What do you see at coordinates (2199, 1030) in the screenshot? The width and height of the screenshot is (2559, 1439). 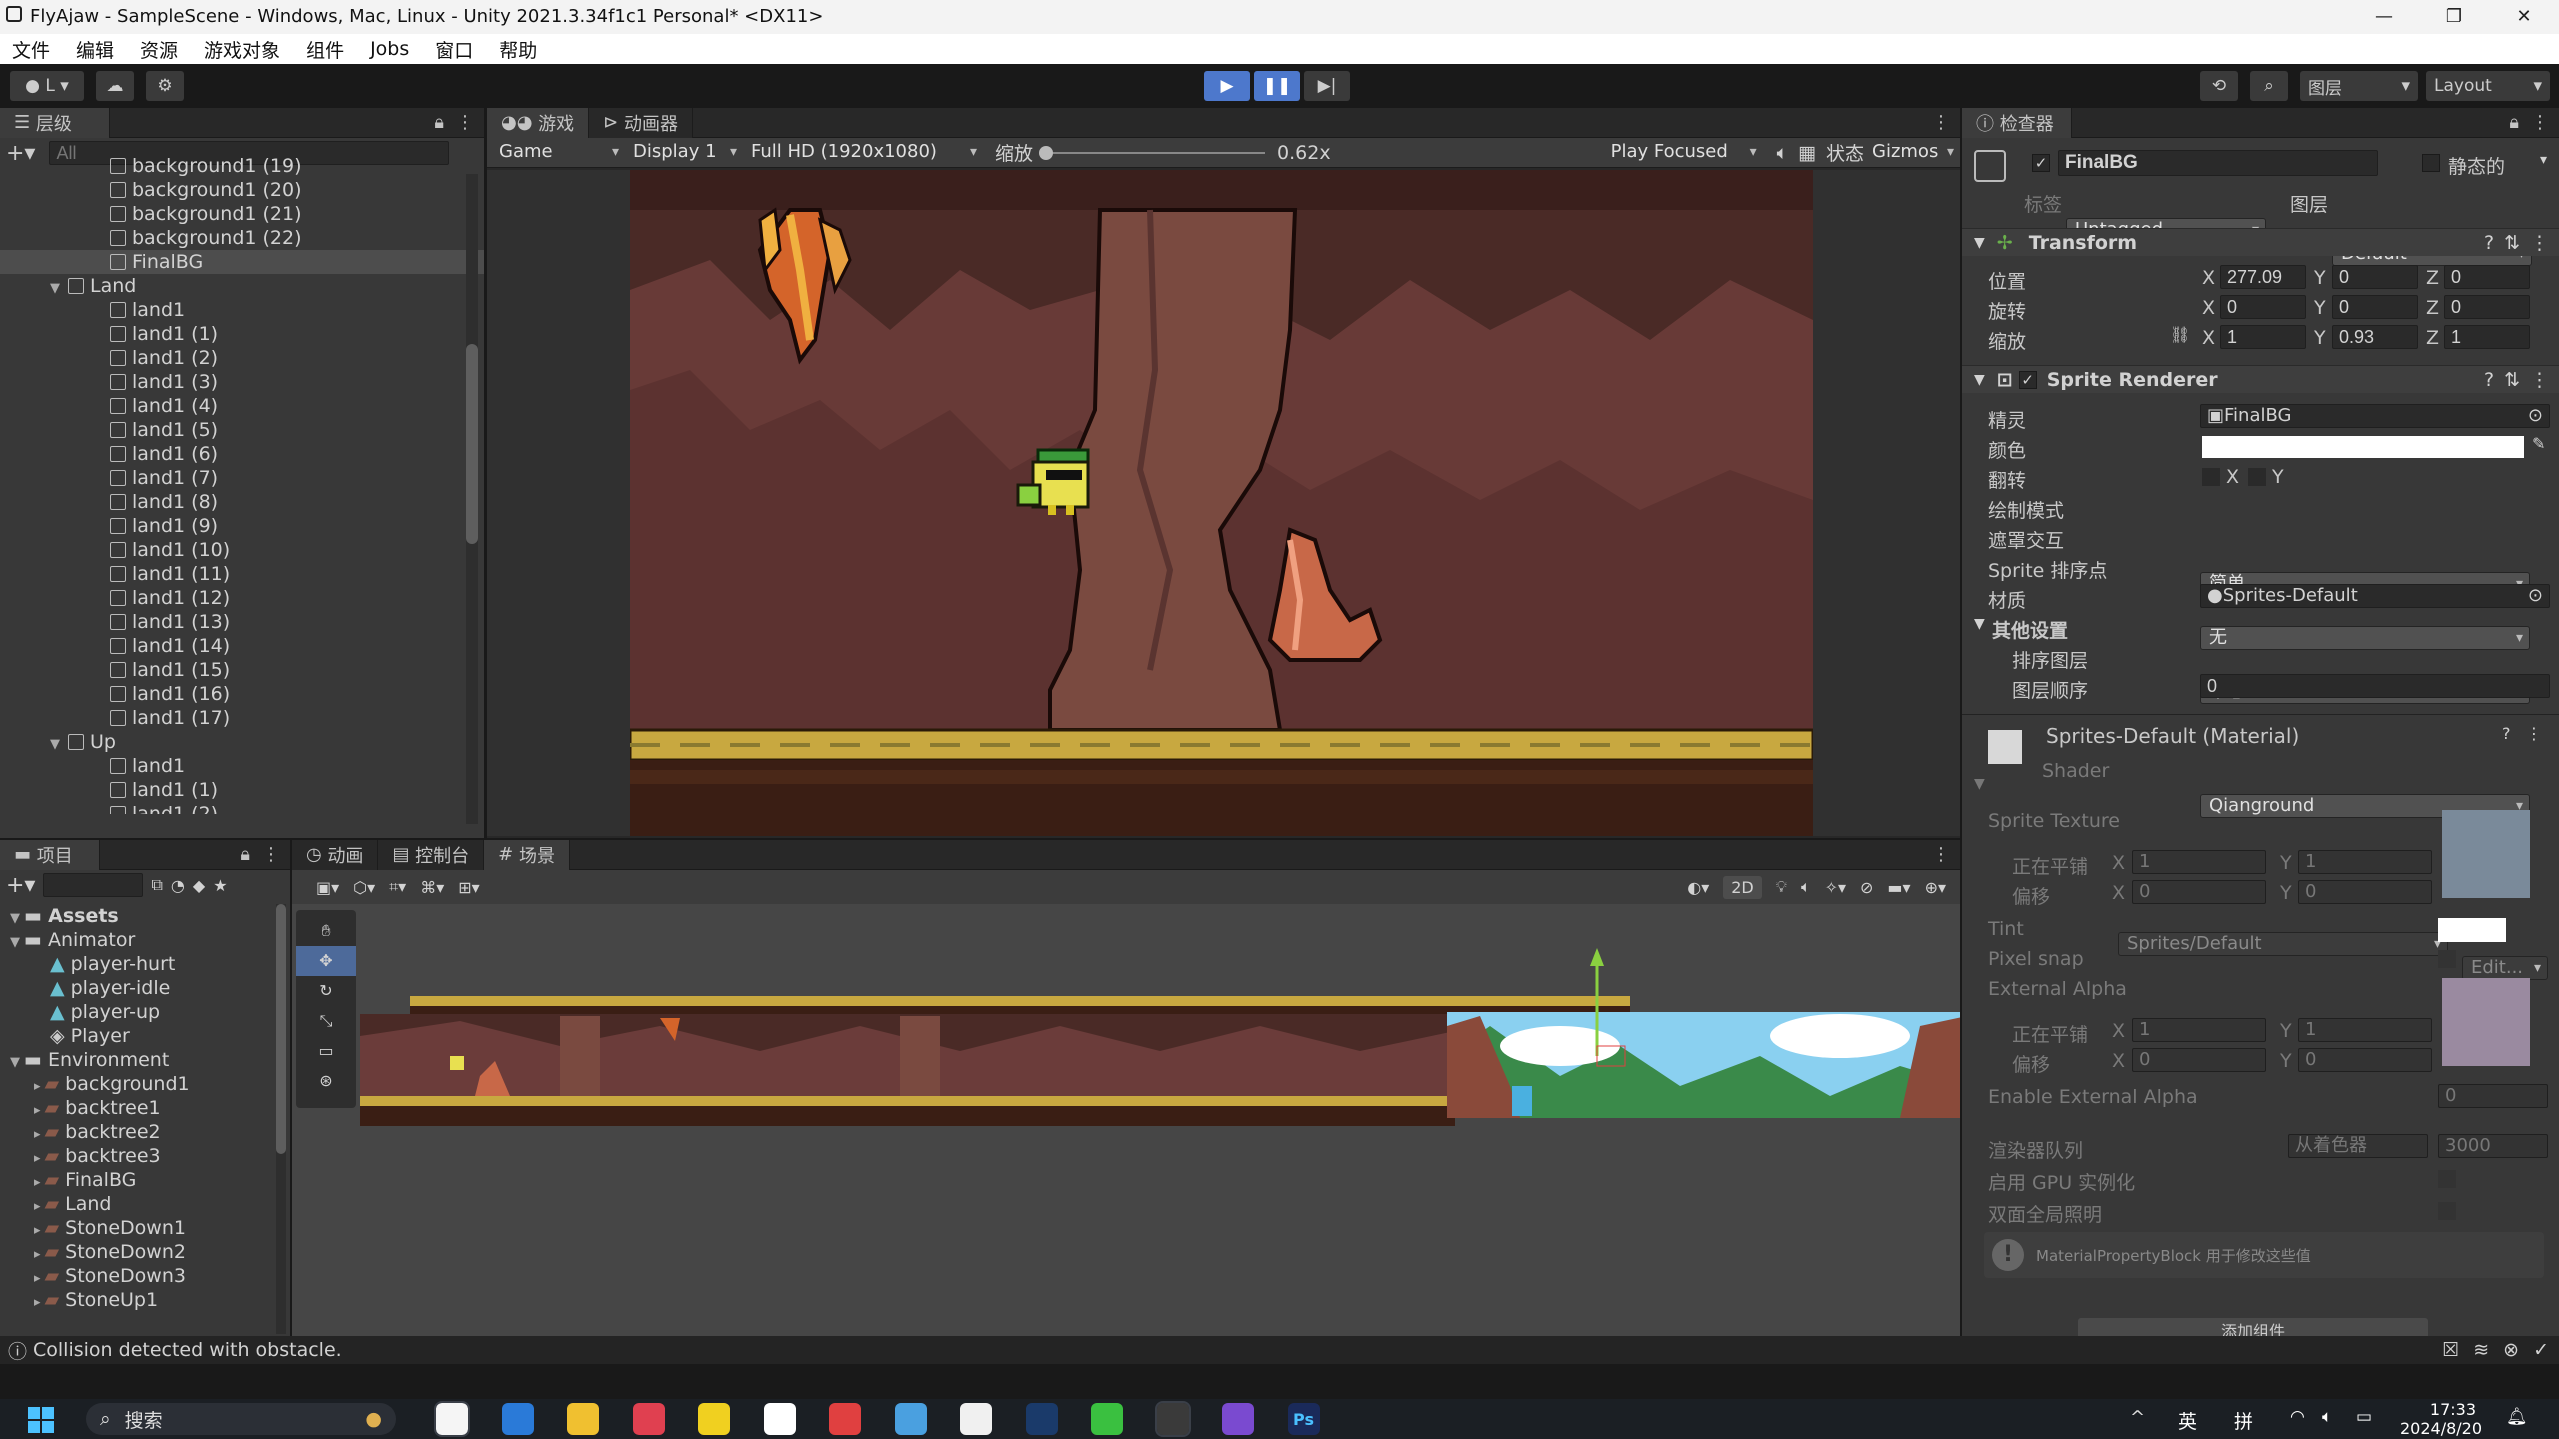 I see `tiling2-x-field: 1` at bounding box center [2199, 1030].